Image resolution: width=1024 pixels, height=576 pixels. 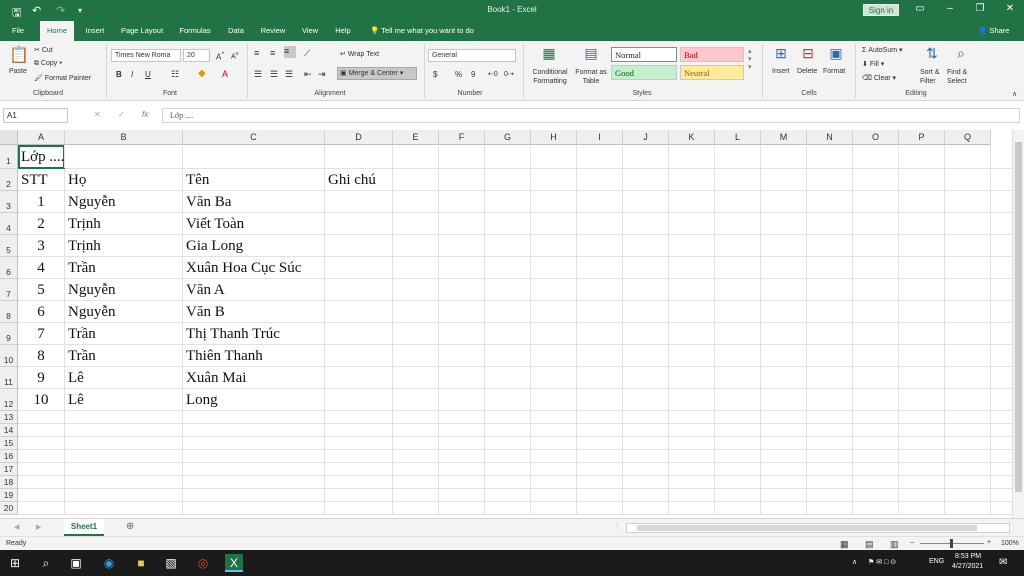 What do you see at coordinates (124, 430) in the screenshot?
I see `cell-b14` at bounding box center [124, 430].